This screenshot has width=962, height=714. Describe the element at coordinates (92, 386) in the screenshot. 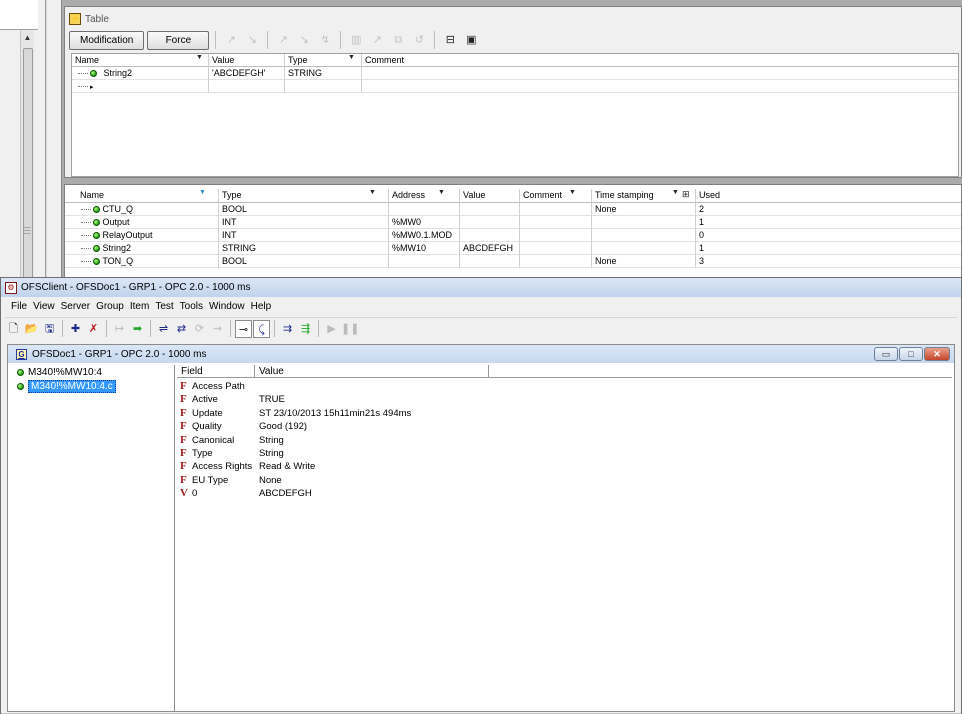

I see `tree-item-mw10-4-c: M340!%MW10:4.c` at that location.